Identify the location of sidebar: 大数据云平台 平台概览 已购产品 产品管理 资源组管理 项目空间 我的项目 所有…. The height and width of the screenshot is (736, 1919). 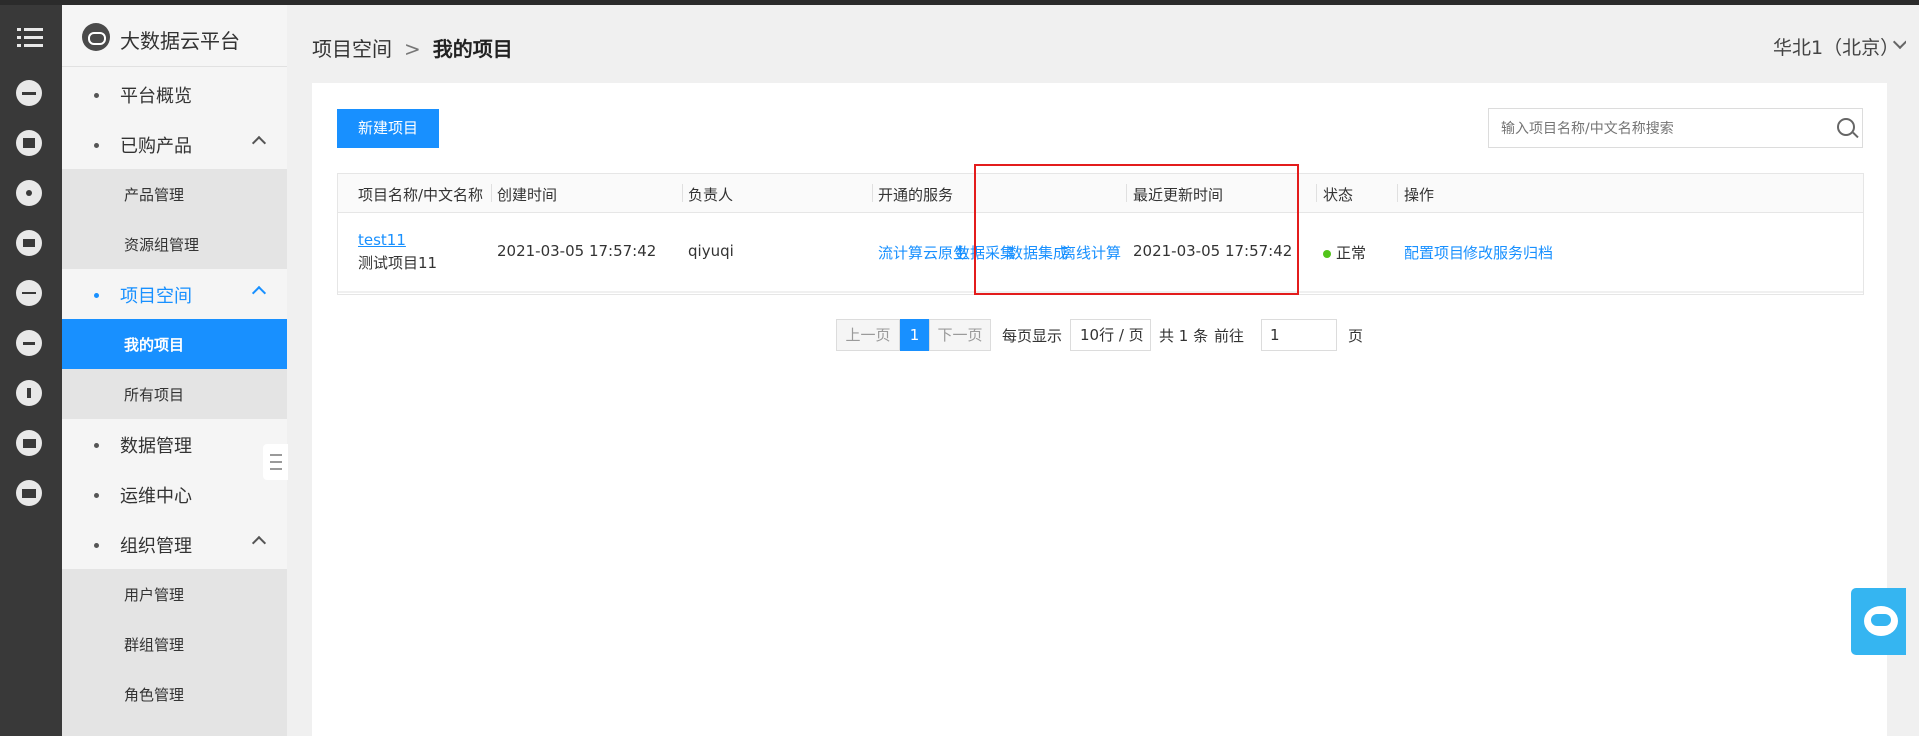
(174, 370).